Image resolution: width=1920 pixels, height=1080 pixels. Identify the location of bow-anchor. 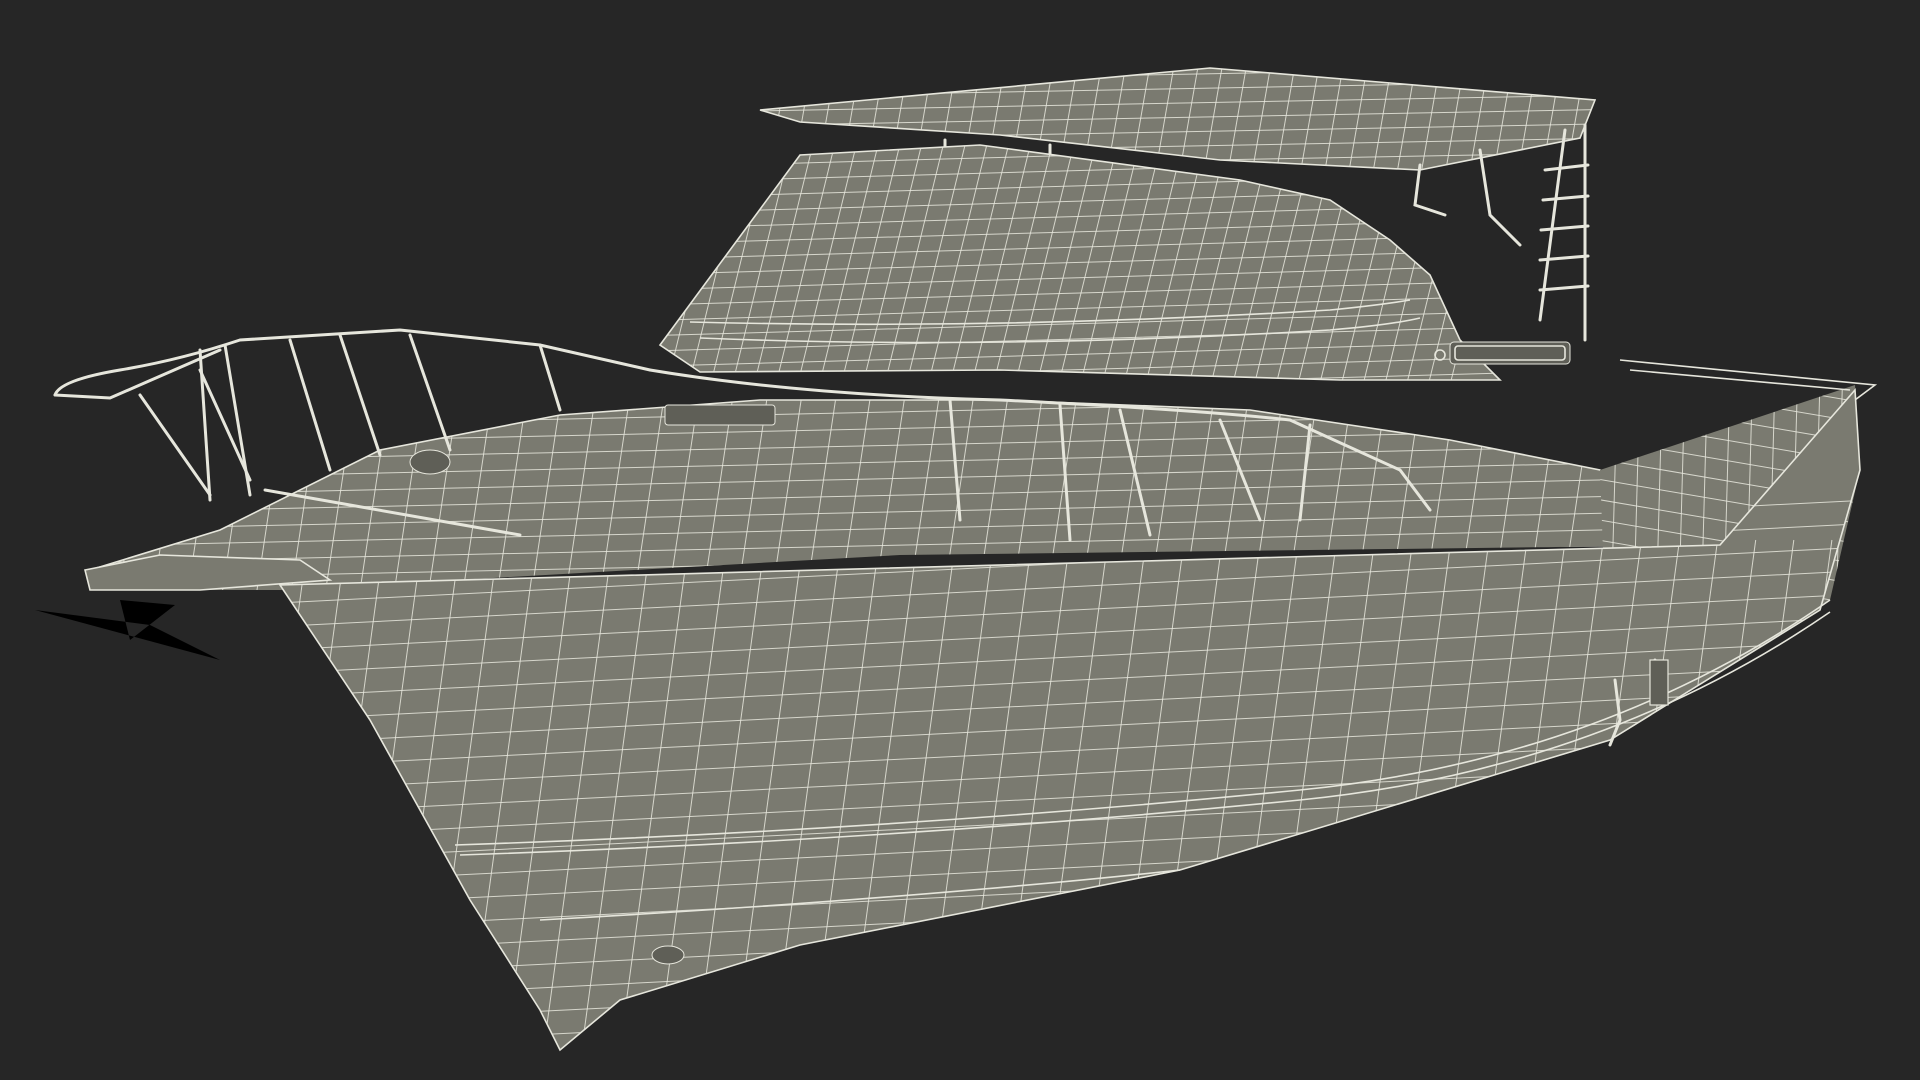
(184, 607).